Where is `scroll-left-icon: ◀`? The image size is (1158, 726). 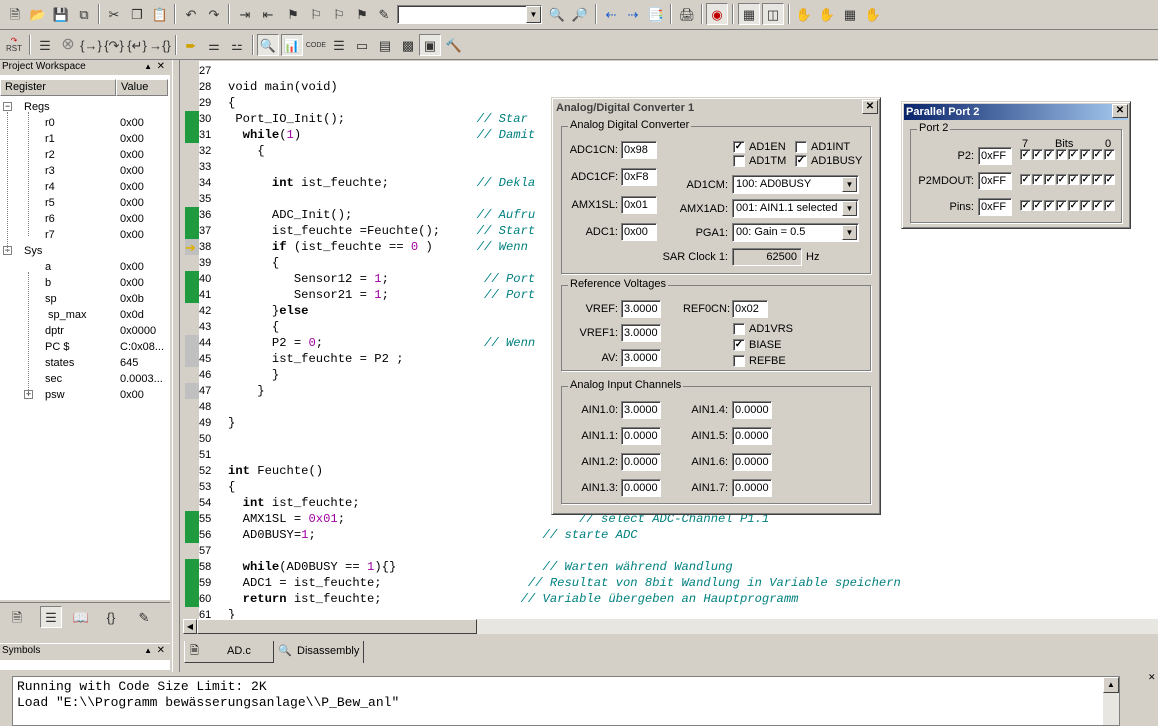 scroll-left-icon: ◀ is located at coordinates (190, 626).